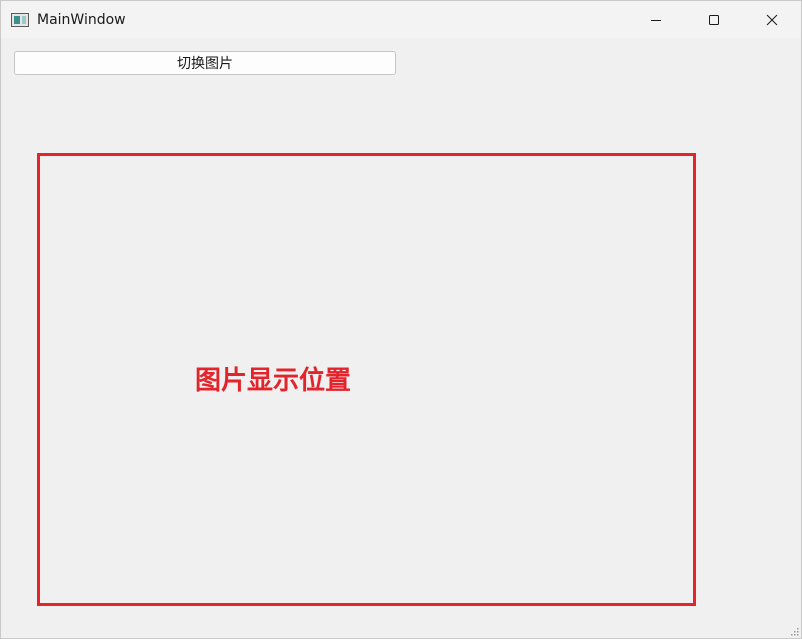  I want to click on close-icon, so click(772, 19).